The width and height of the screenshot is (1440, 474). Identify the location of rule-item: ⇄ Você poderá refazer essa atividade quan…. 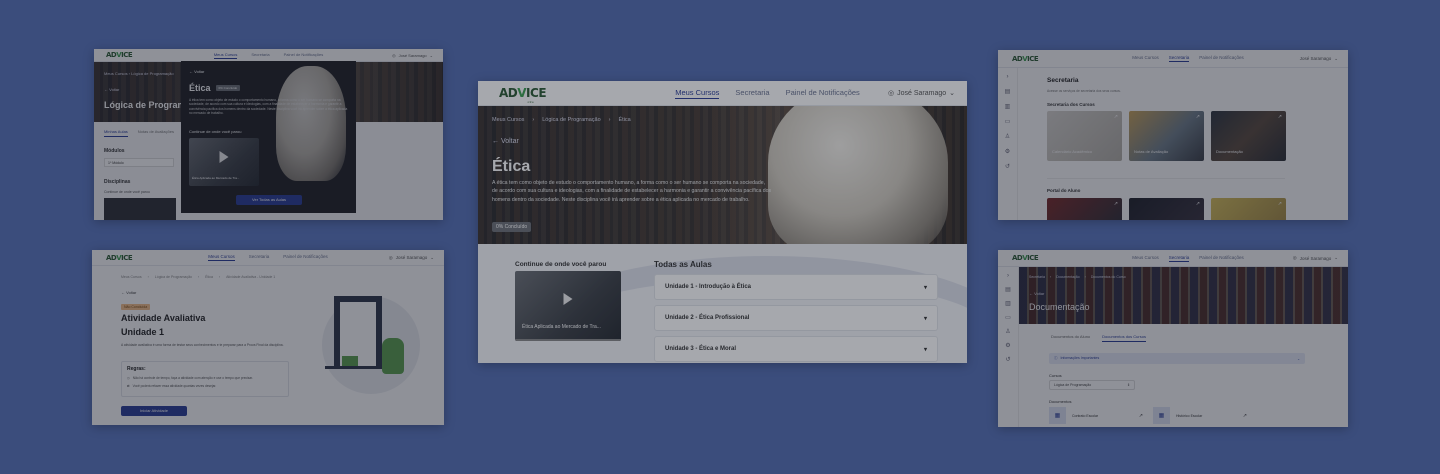
(172, 386).